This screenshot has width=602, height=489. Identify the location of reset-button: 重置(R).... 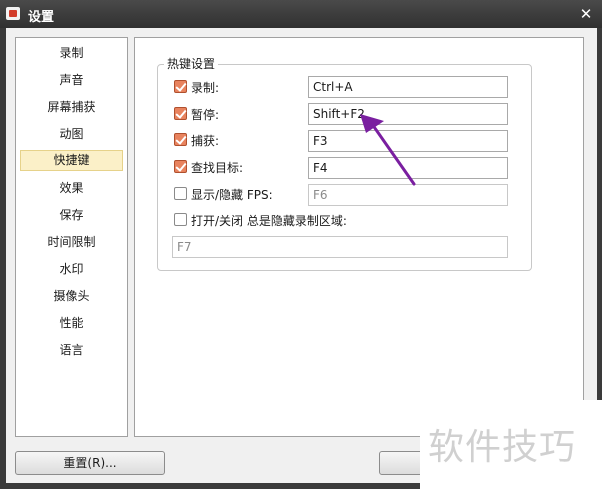
(90, 463).